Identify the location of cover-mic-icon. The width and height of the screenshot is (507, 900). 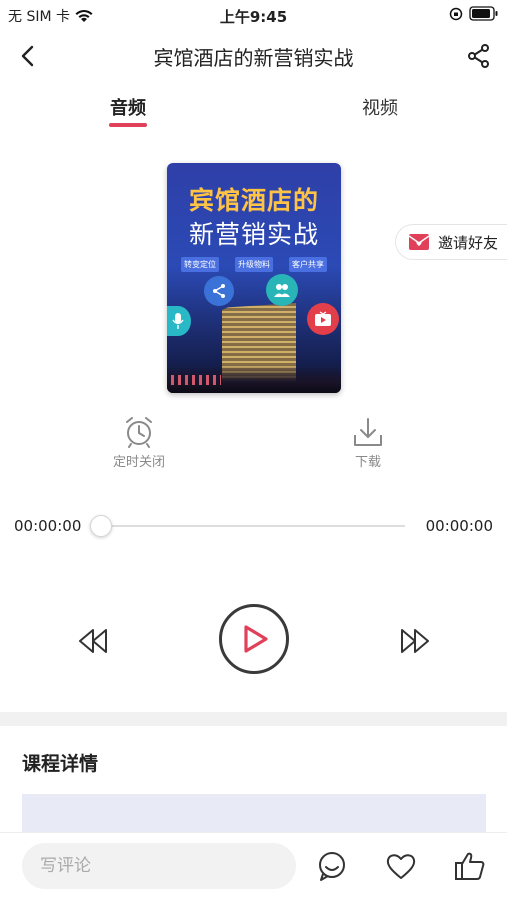
(179, 321).